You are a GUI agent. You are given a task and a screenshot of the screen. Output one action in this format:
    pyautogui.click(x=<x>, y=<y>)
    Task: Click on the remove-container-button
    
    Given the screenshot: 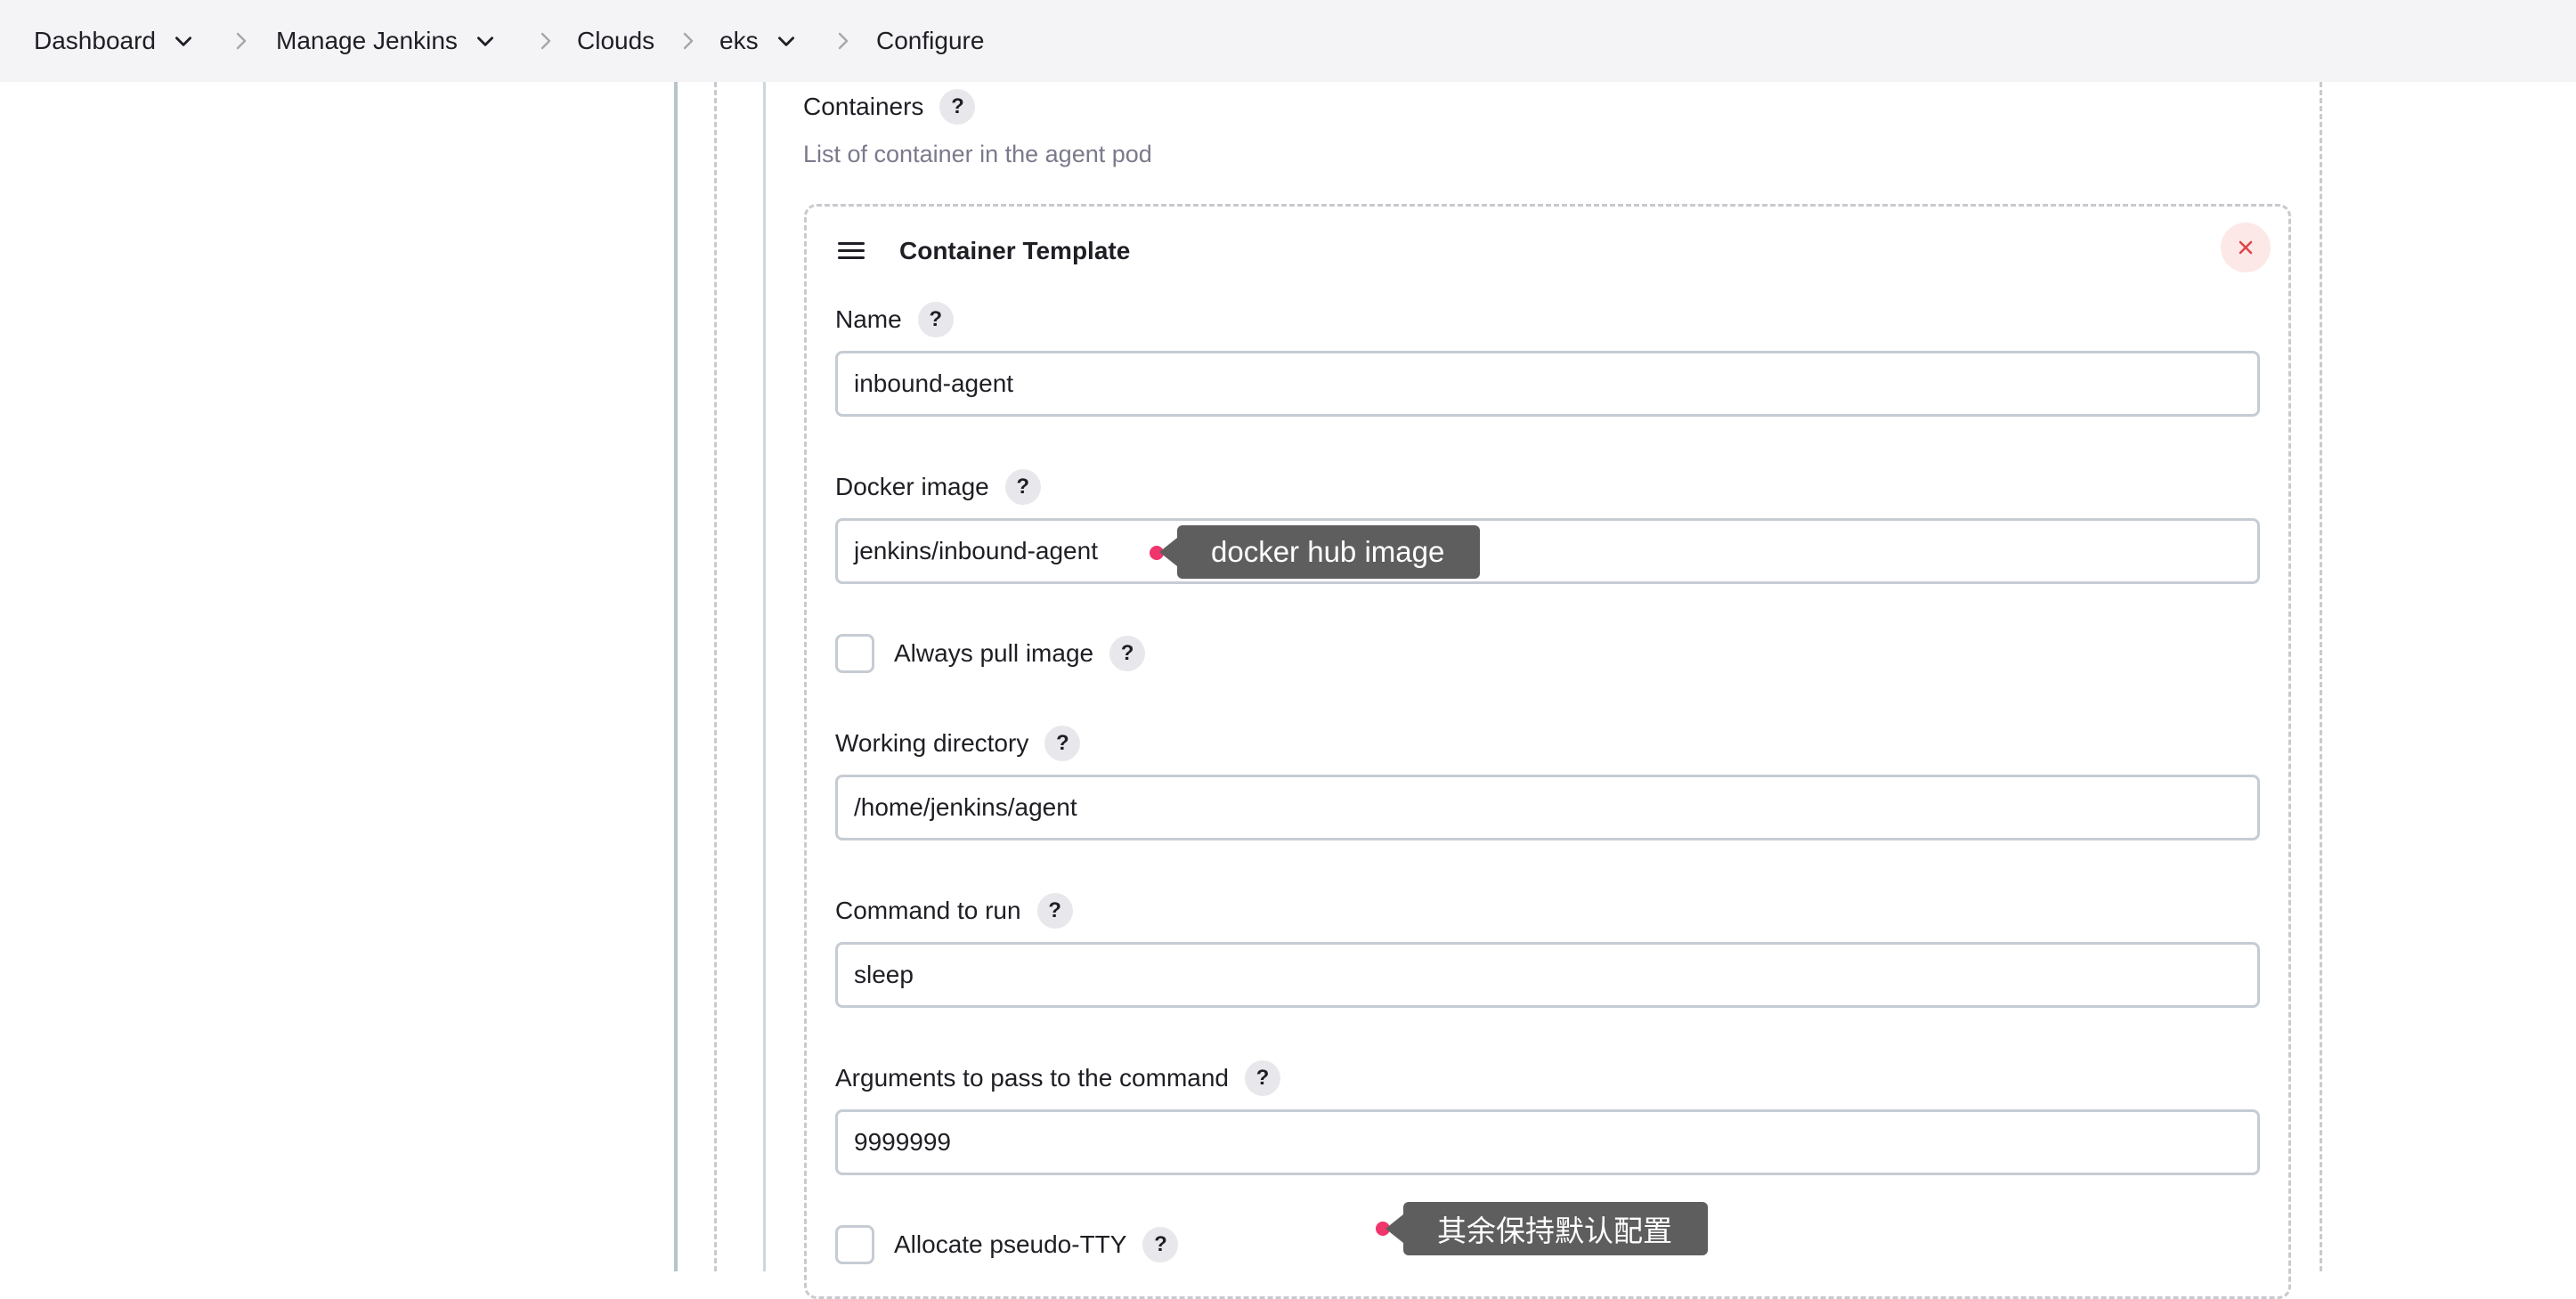 What is the action you would take?
    pyautogui.click(x=2246, y=247)
    